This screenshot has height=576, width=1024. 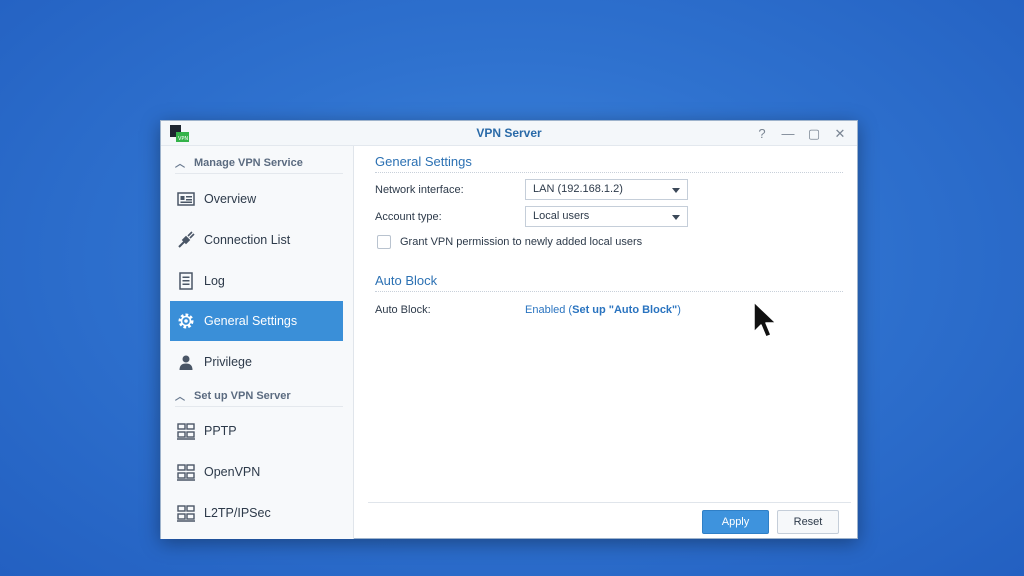 I want to click on sidebar-item-general-settings: General Settings, so click(x=256, y=321).